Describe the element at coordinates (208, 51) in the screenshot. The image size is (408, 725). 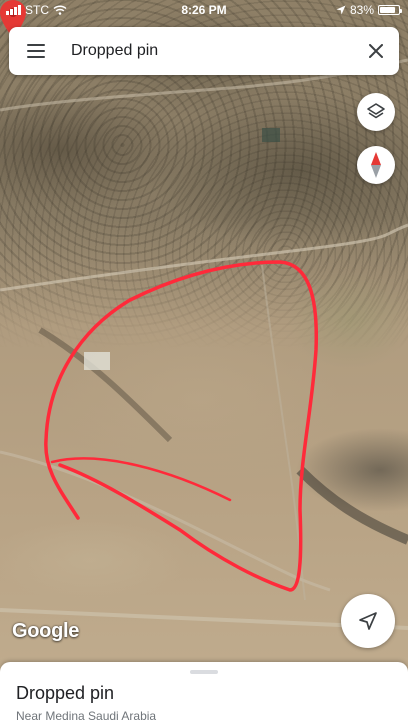
I see `search-input: Dropped pin` at that location.